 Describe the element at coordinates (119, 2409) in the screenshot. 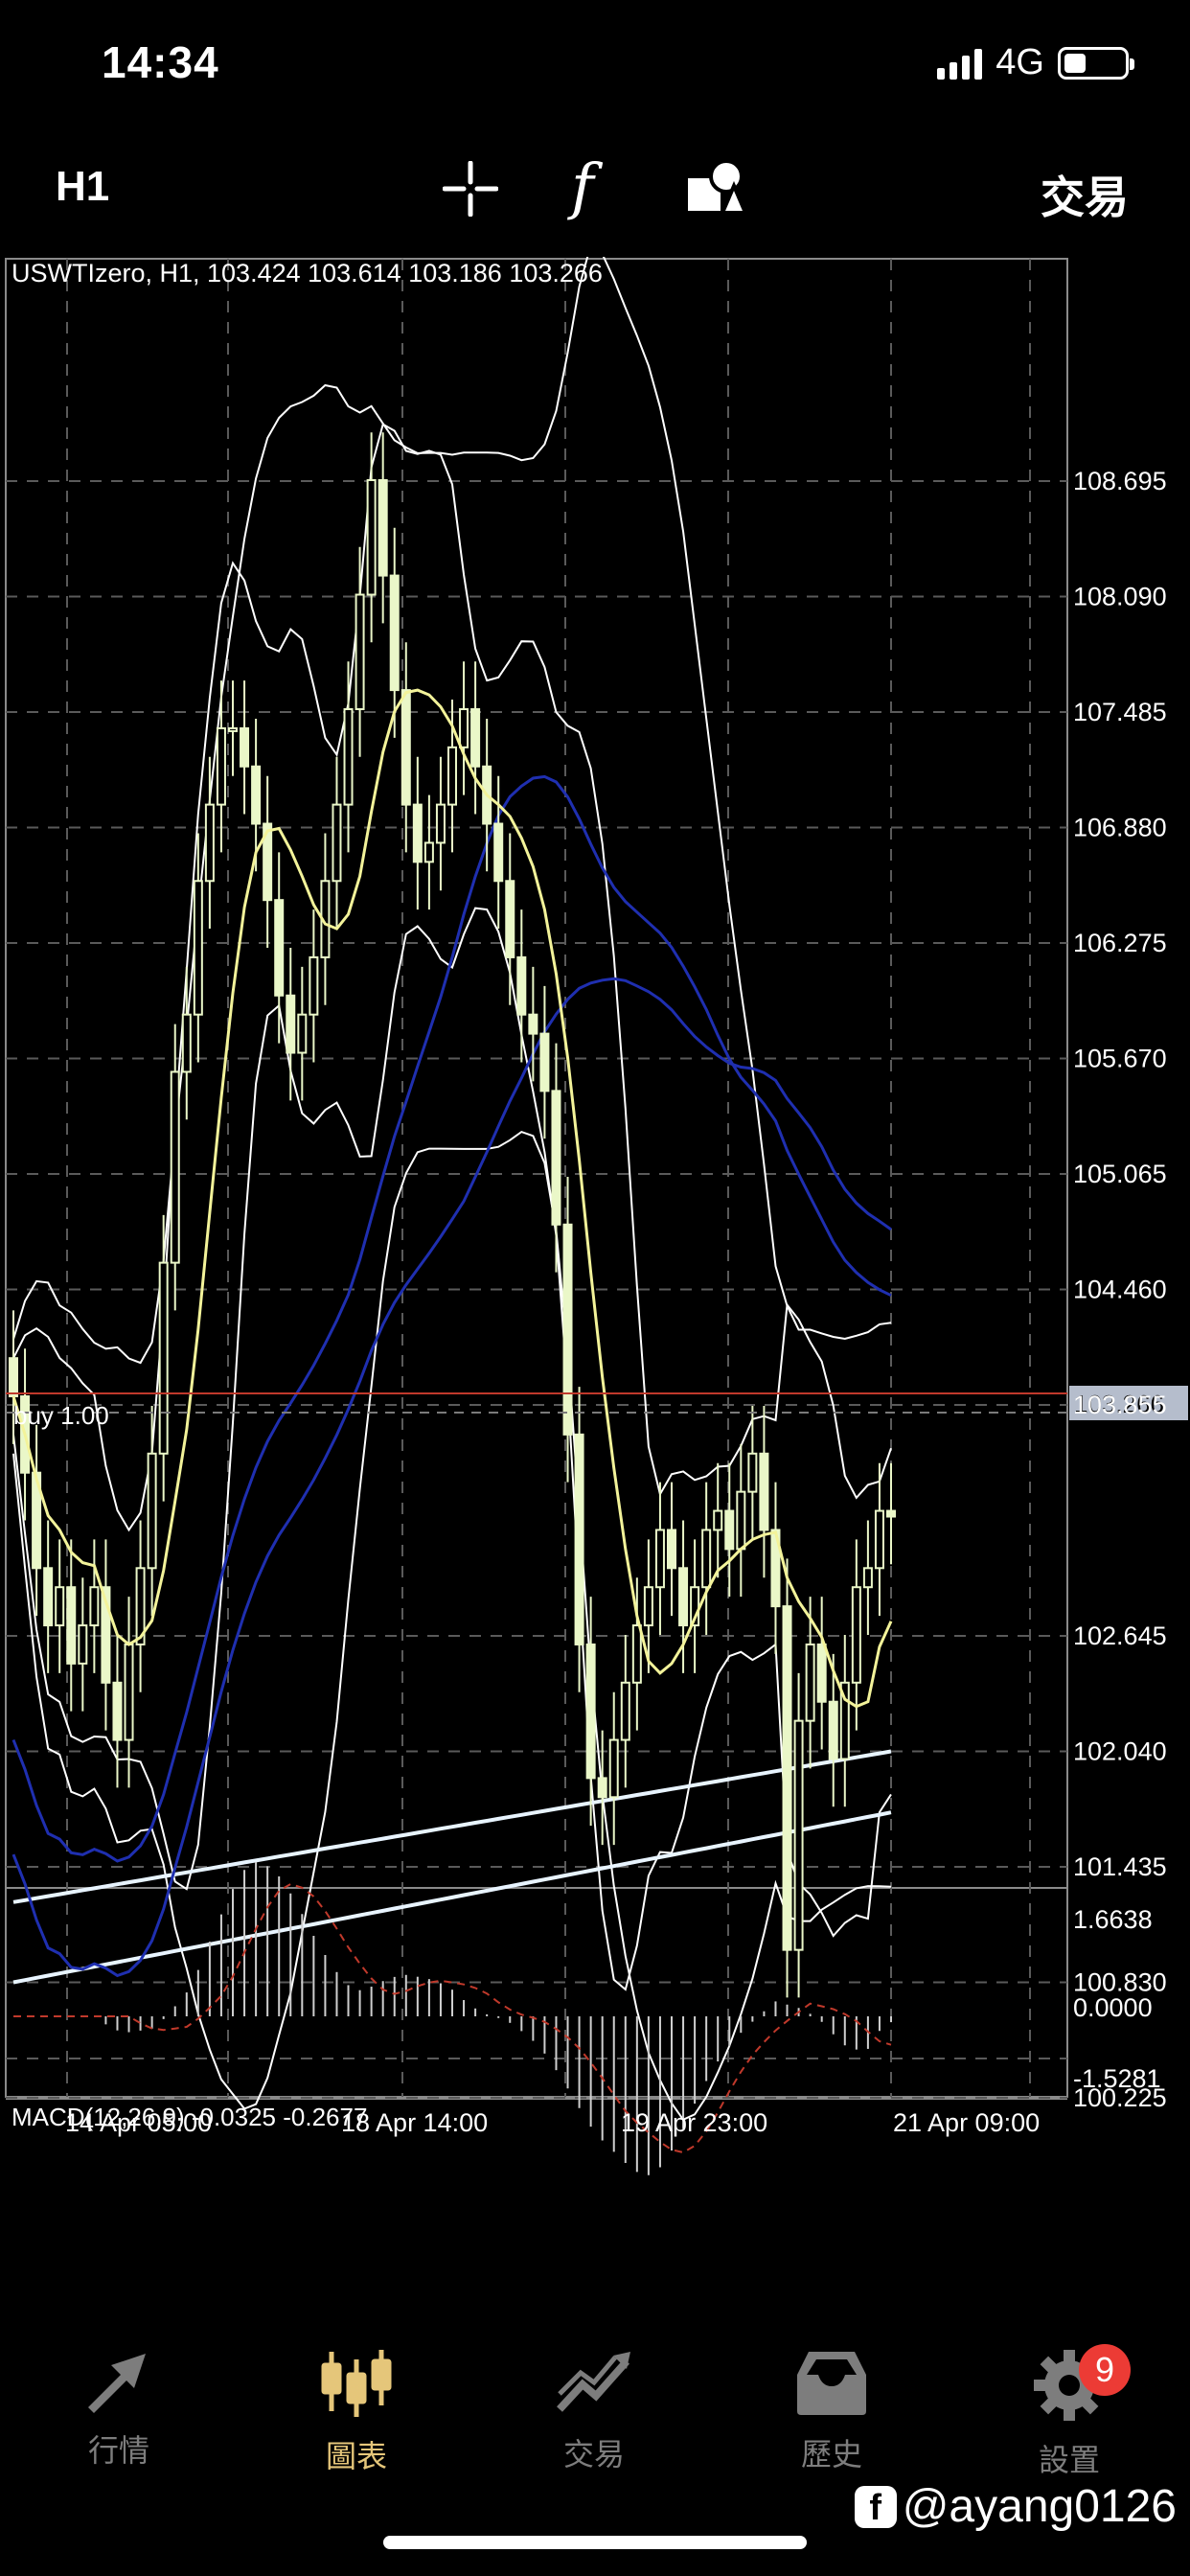

I see `nav-quotes: 行情` at that location.